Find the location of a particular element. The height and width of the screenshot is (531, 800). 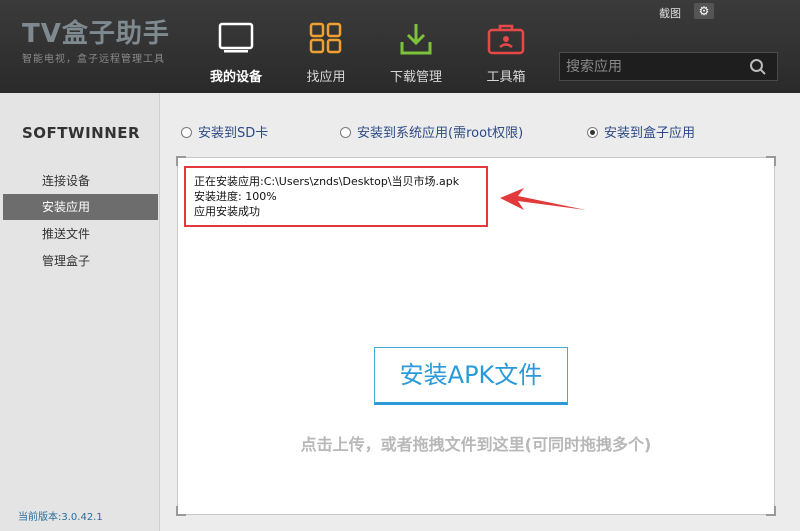

grid-icon is located at coordinates (325, 38).